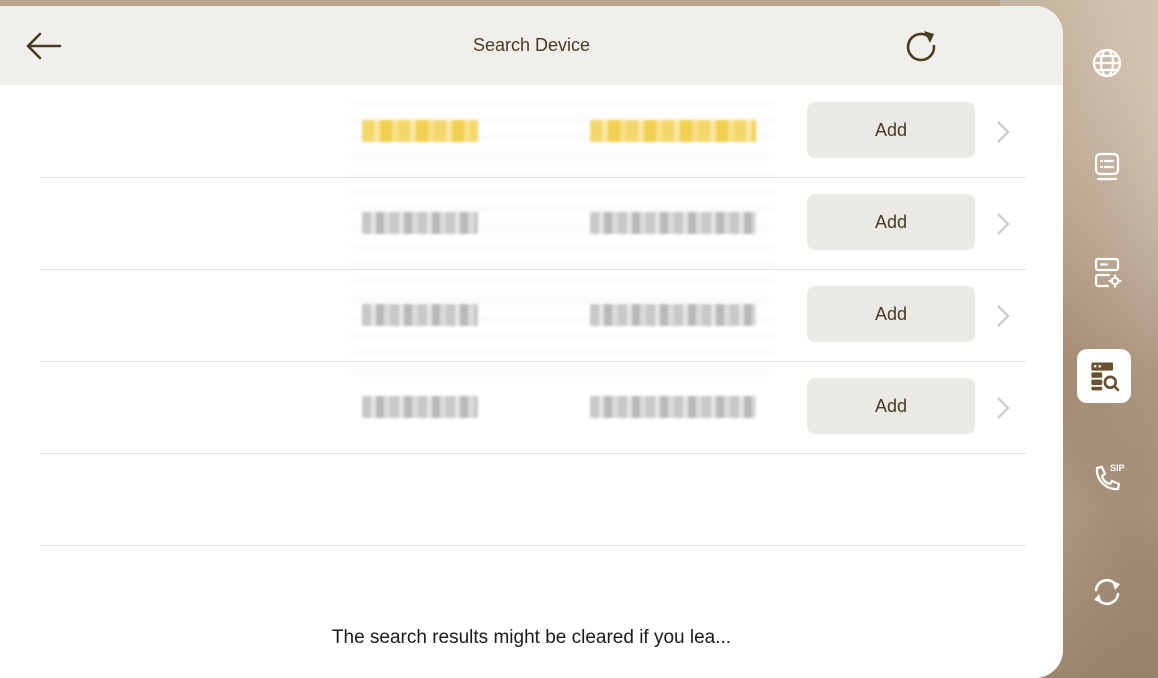  I want to click on list-icon, so click(1107, 166).